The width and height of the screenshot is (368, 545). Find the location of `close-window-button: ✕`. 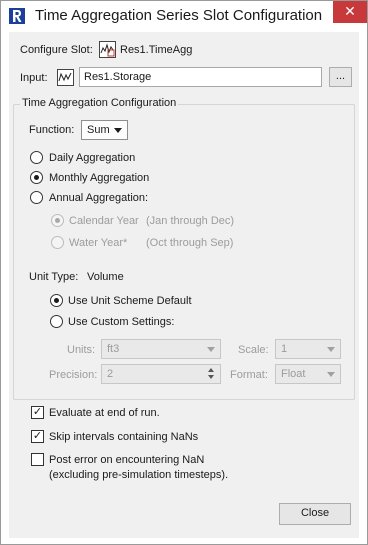

close-window-button: ✕ is located at coordinates (350, 12).